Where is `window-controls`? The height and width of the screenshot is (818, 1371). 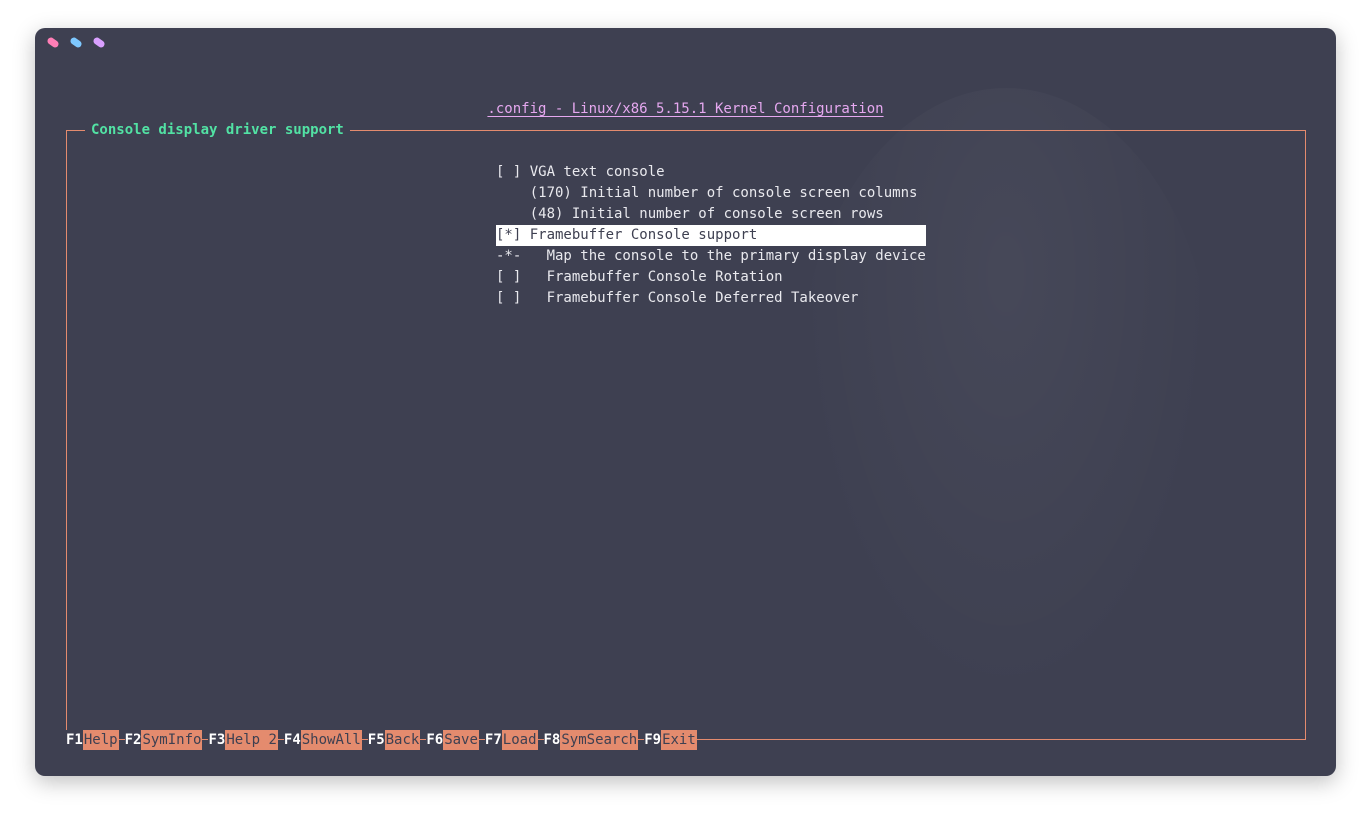
window-controls is located at coordinates (76, 42).